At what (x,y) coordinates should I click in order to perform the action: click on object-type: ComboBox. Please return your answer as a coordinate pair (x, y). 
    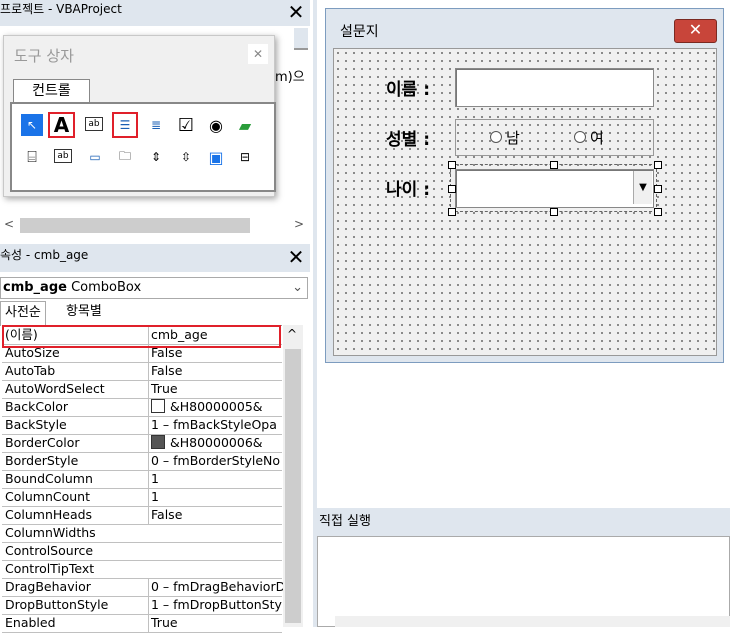
    Looking at the image, I should click on (106, 287).